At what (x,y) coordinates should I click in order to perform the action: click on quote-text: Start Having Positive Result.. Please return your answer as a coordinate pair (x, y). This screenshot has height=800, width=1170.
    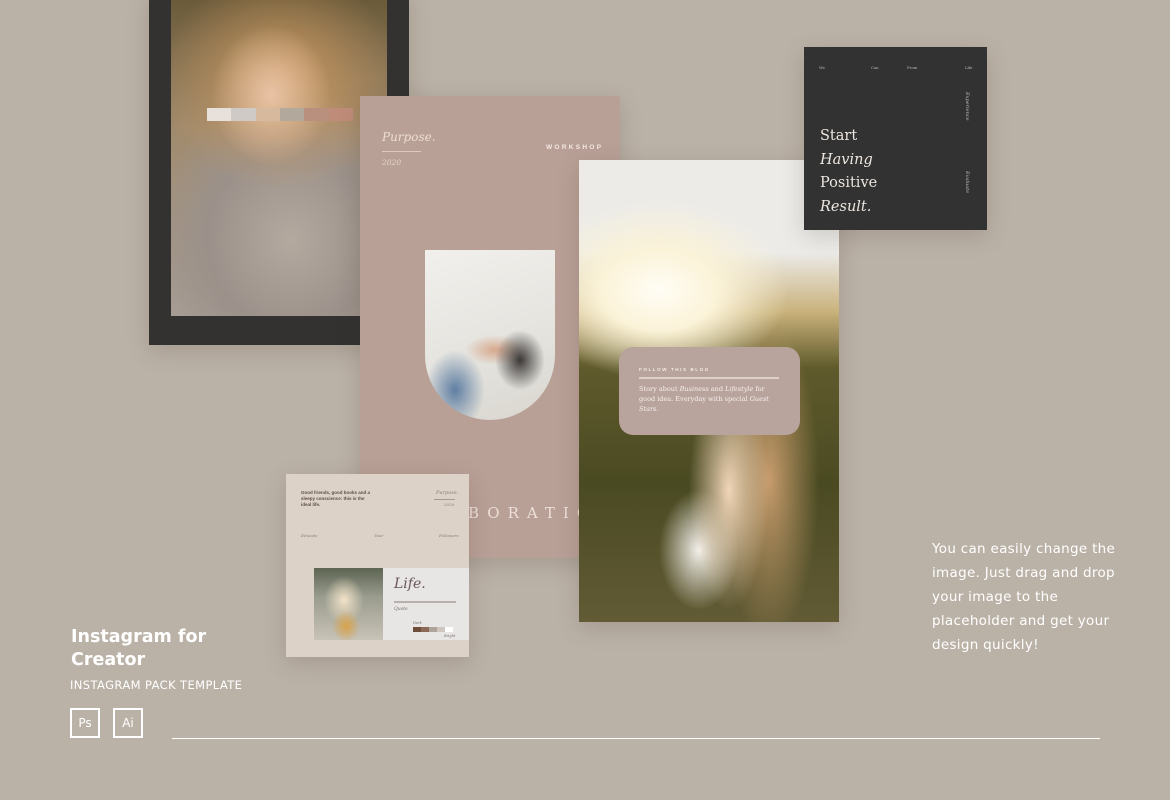
    Looking at the image, I should click on (848, 172).